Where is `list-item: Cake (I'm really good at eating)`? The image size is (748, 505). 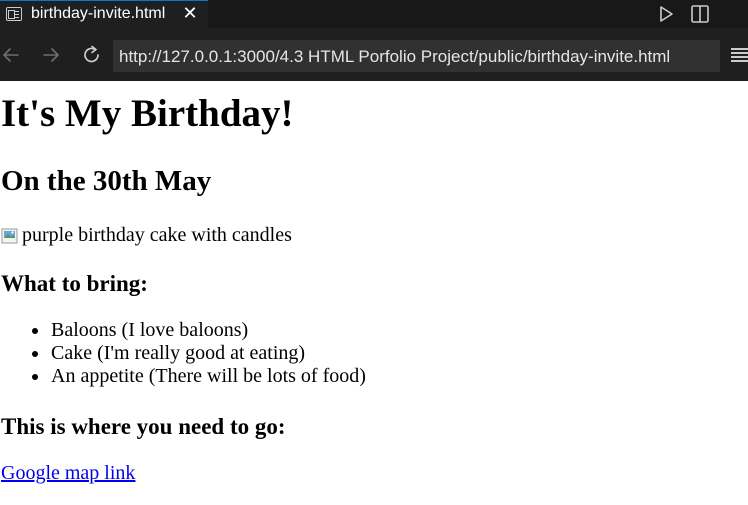 list-item: Cake (I'm really good at eating) is located at coordinates (198, 353).